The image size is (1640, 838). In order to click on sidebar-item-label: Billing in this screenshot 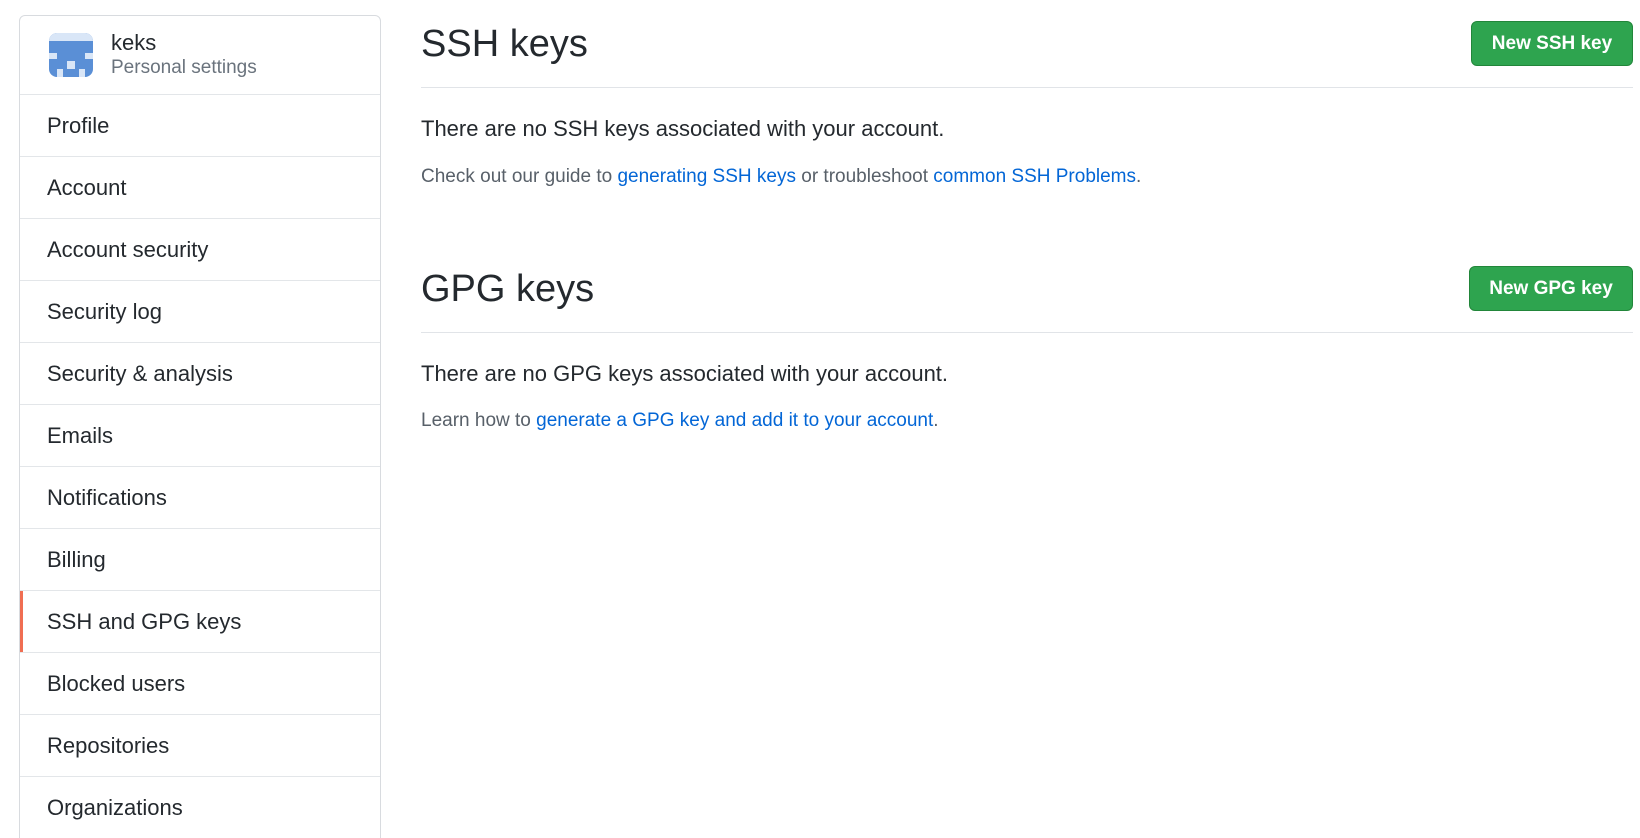, I will do `click(76, 559)`.